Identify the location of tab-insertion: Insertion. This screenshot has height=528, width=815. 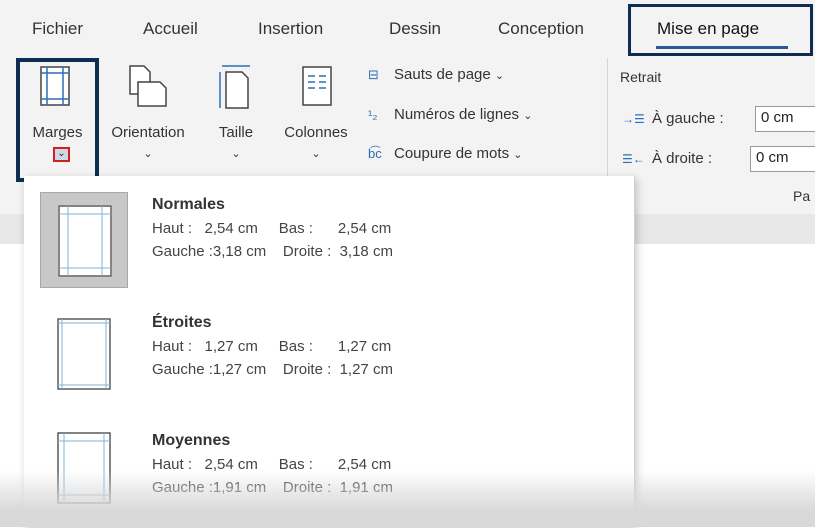
(290, 29).